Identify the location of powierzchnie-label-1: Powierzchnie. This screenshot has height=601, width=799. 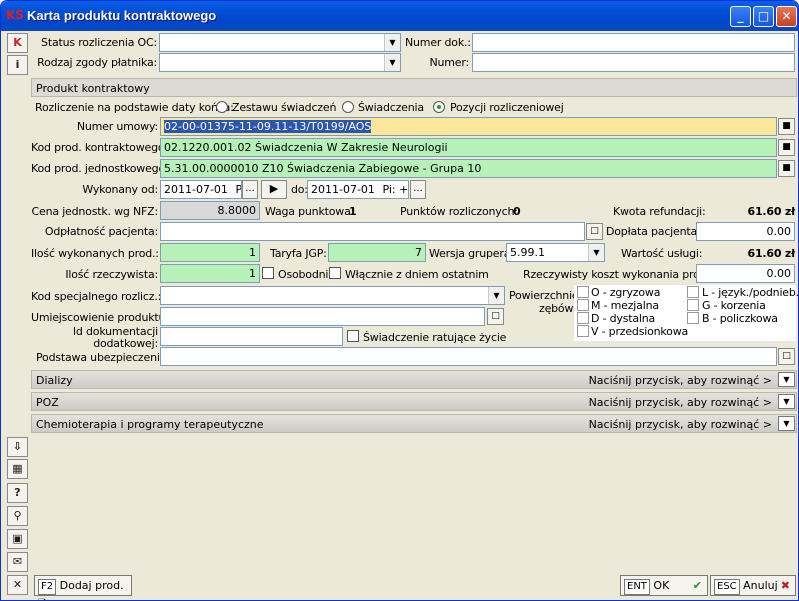
(544, 295).